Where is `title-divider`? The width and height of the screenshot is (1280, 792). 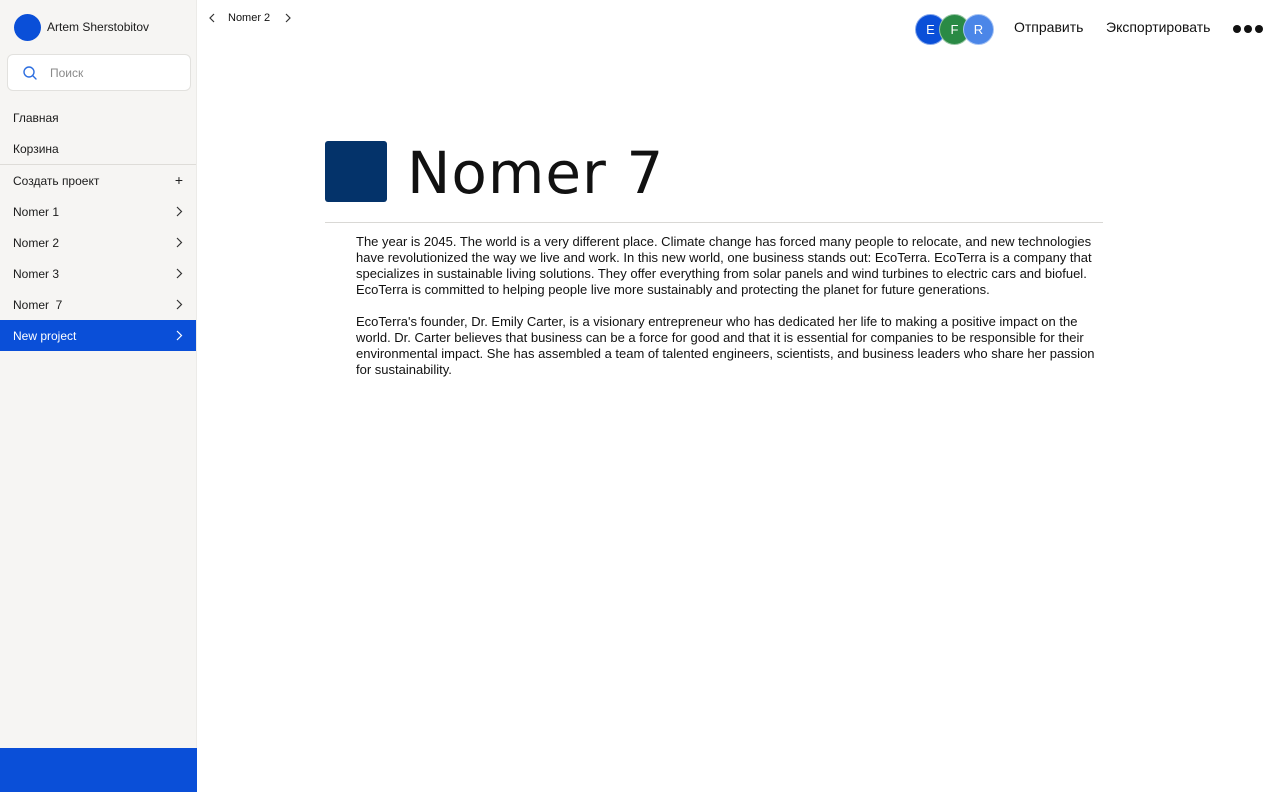 title-divider is located at coordinates (714, 222).